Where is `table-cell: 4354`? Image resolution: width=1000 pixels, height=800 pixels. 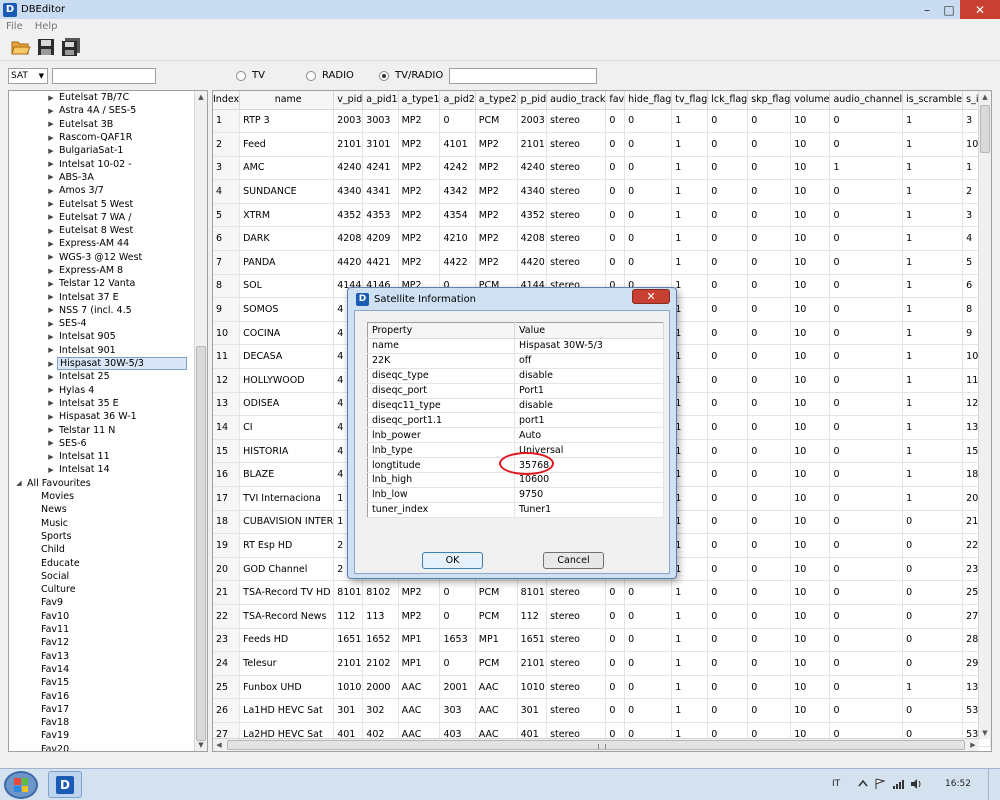 table-cell: 4354 is located at coordinates (457, 215).